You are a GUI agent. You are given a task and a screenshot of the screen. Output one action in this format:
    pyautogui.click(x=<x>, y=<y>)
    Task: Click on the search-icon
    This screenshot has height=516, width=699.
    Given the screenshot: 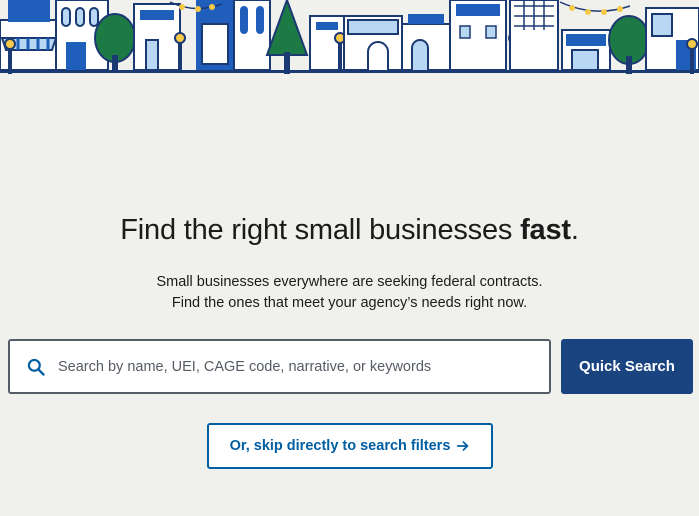 What is the action you would take?
    pyautogui.click(x=36, y=367)
    